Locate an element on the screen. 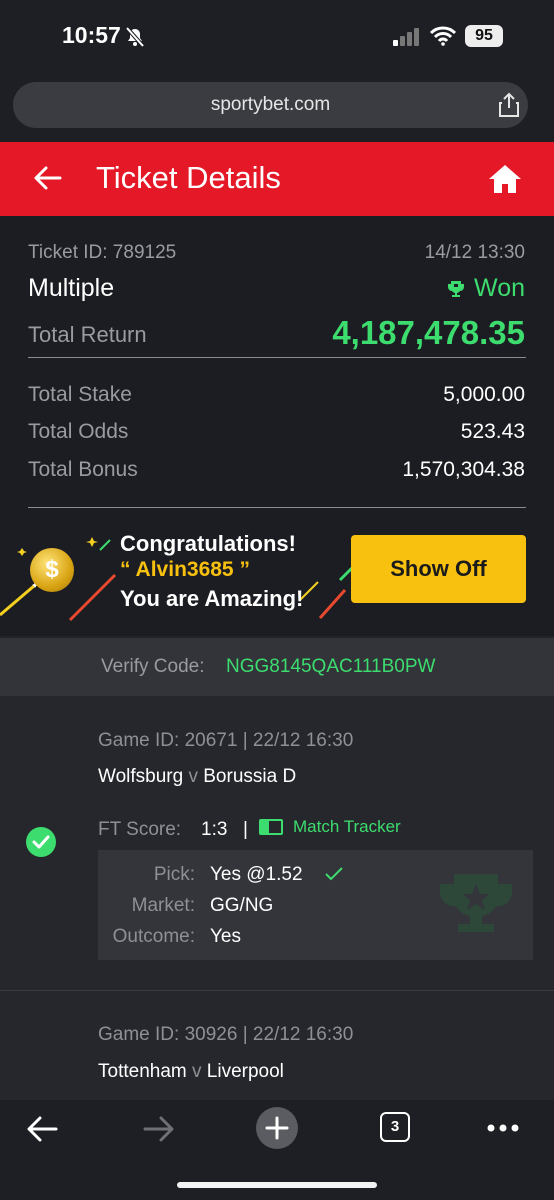 This screenshot has width=554, height=1200. browser-forward-icon is located at coordinates (159, 1129).